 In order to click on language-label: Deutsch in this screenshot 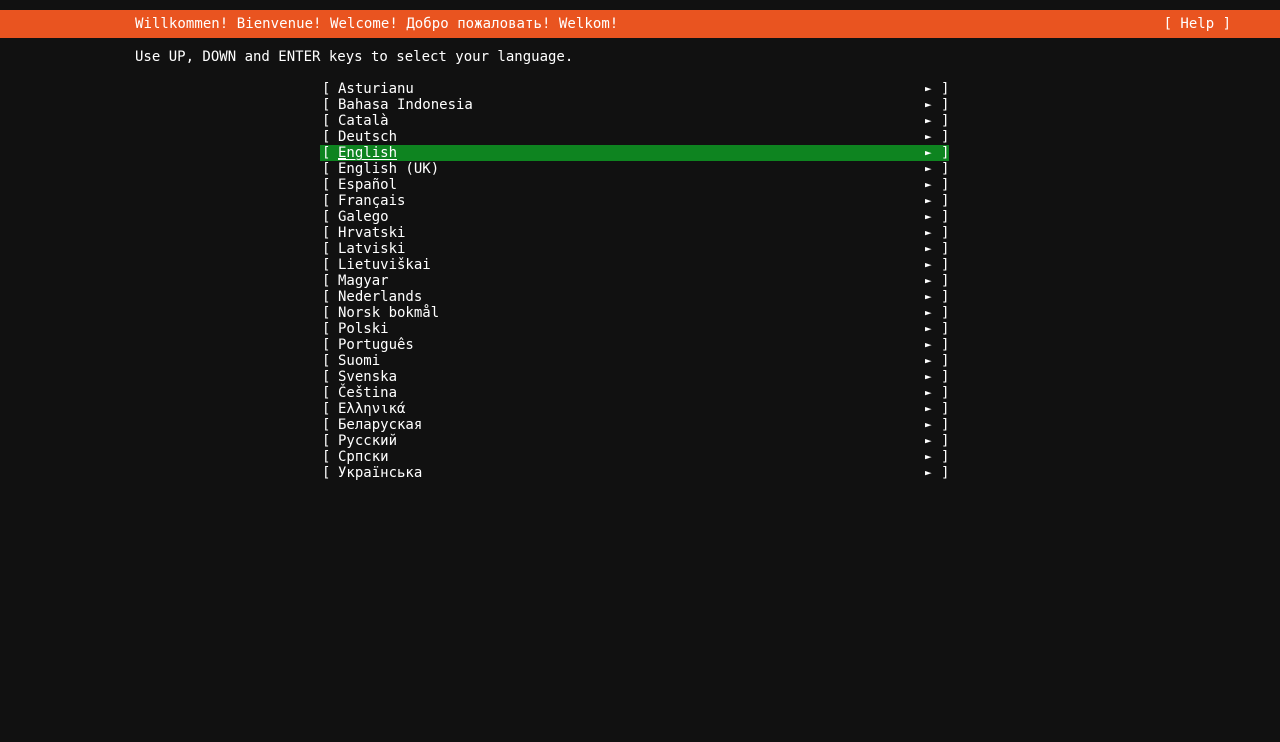, I will do `click(368, 137)`.